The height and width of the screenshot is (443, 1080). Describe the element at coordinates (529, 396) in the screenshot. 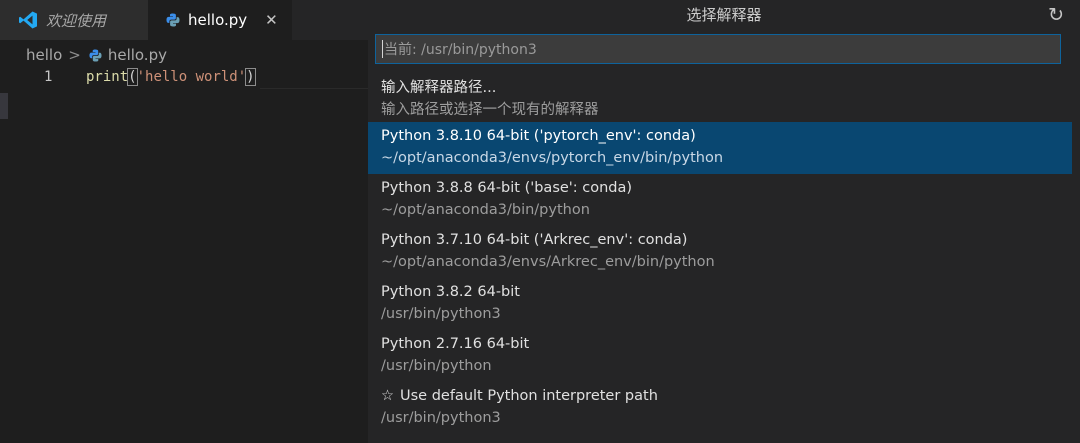

I see `item-label: Use default Python interpreter path` at that location.